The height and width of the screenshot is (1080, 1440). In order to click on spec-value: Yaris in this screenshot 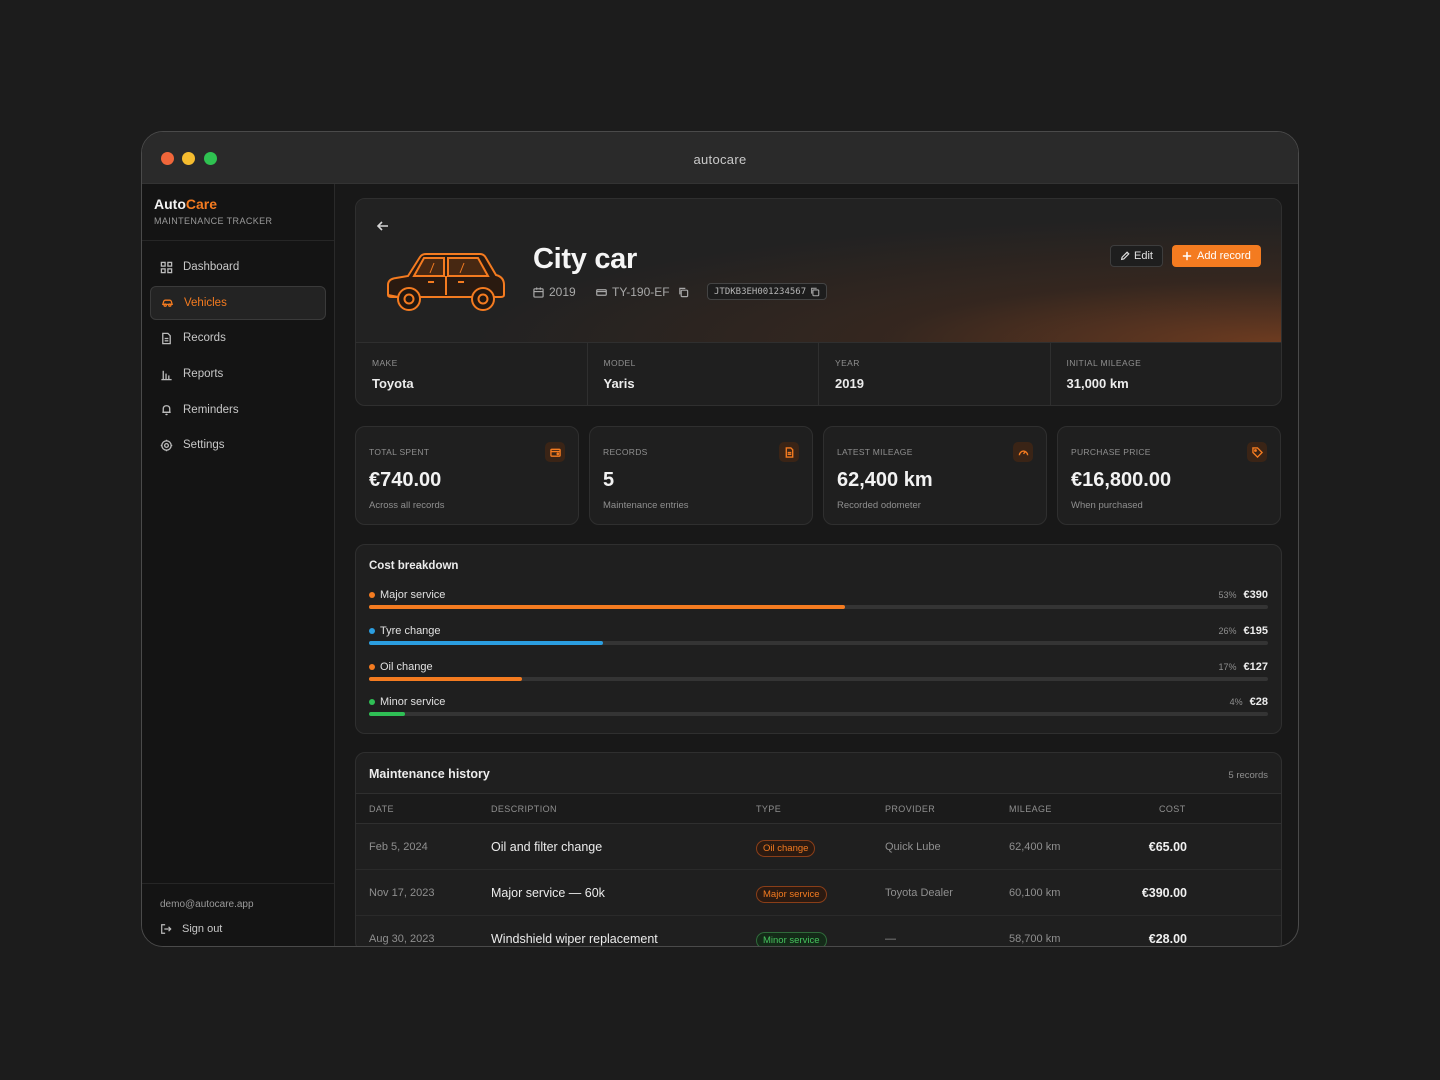, I will do `click(619, 383)`.